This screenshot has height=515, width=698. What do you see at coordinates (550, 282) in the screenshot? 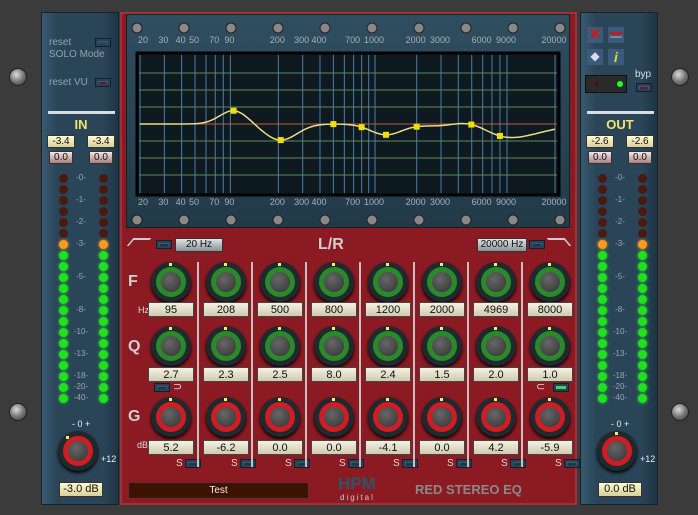
I see `band-8-freq-knob` at bounding box center [550, 282].